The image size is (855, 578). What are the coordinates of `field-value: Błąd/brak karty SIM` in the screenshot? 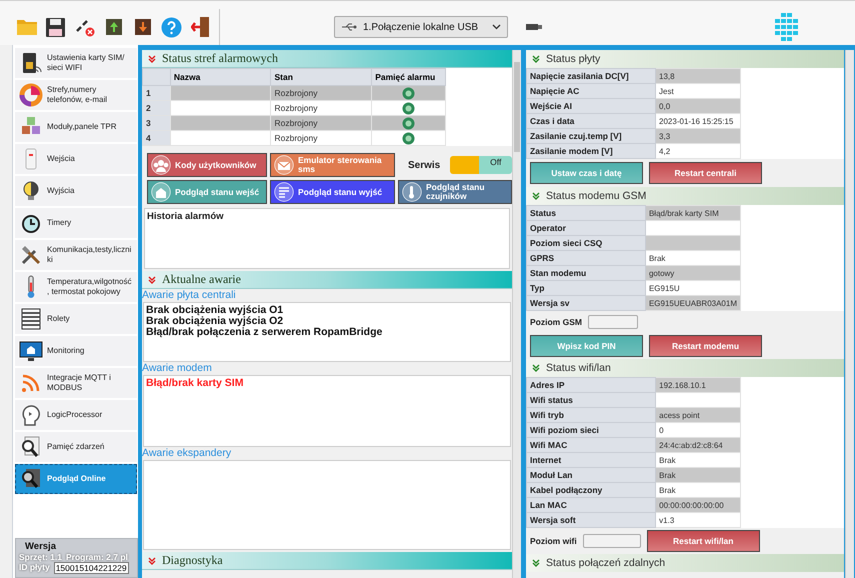 It's located at (692, 213).